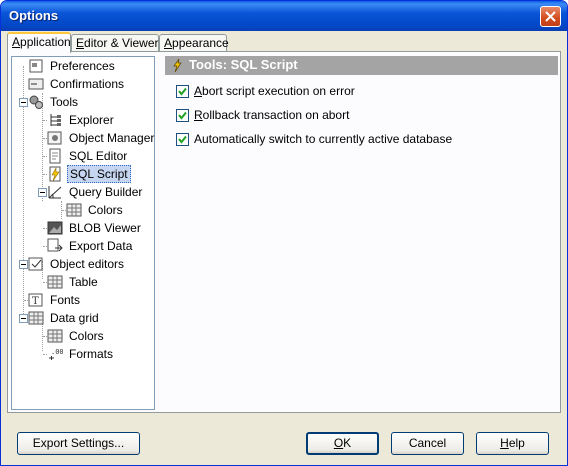 This screenshot has height=466, width=568. Describe the element at coordinates (112, 138) in the screenshot. I see `tree-item-label: Object Manager` at that location.